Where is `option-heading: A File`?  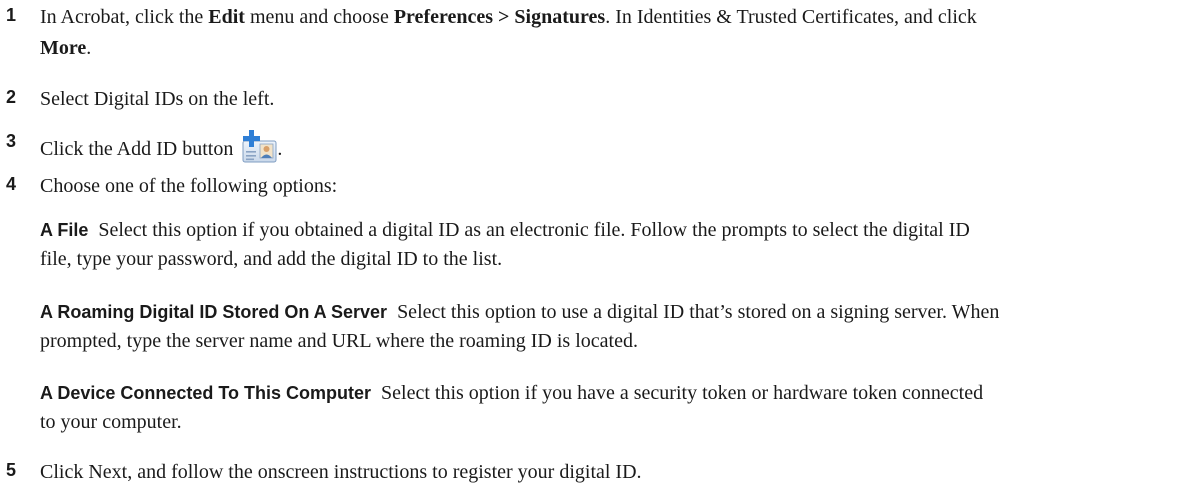
option-heading: A File is located at coordinates (64, 230).